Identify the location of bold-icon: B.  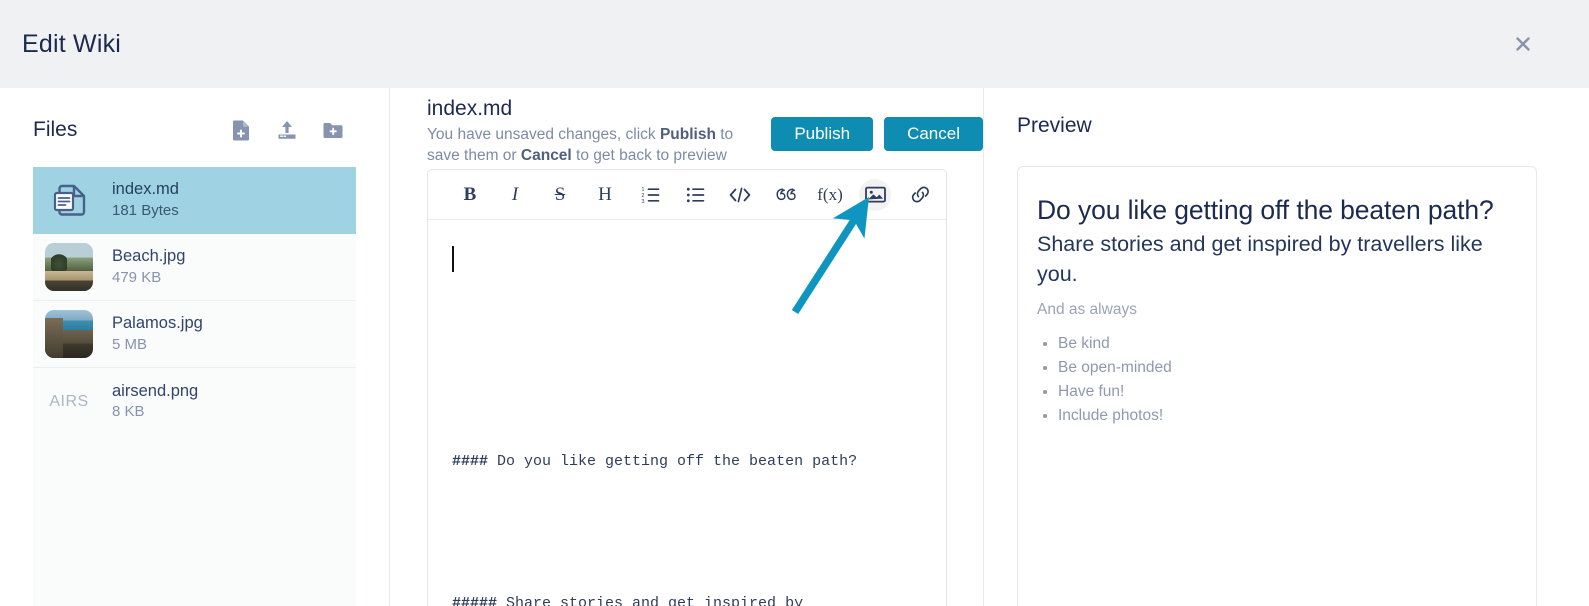
(470, 195).